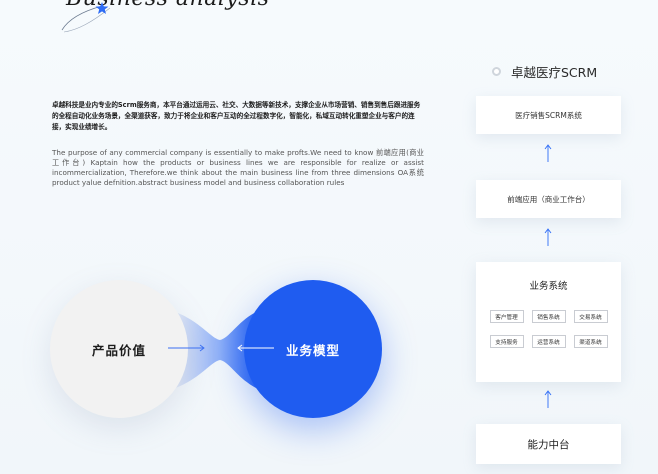 The height and width of the screenshot is (474, 658). I want to click on card-frontend-app: 前端应用（商业工作台）, so click(548, 199).